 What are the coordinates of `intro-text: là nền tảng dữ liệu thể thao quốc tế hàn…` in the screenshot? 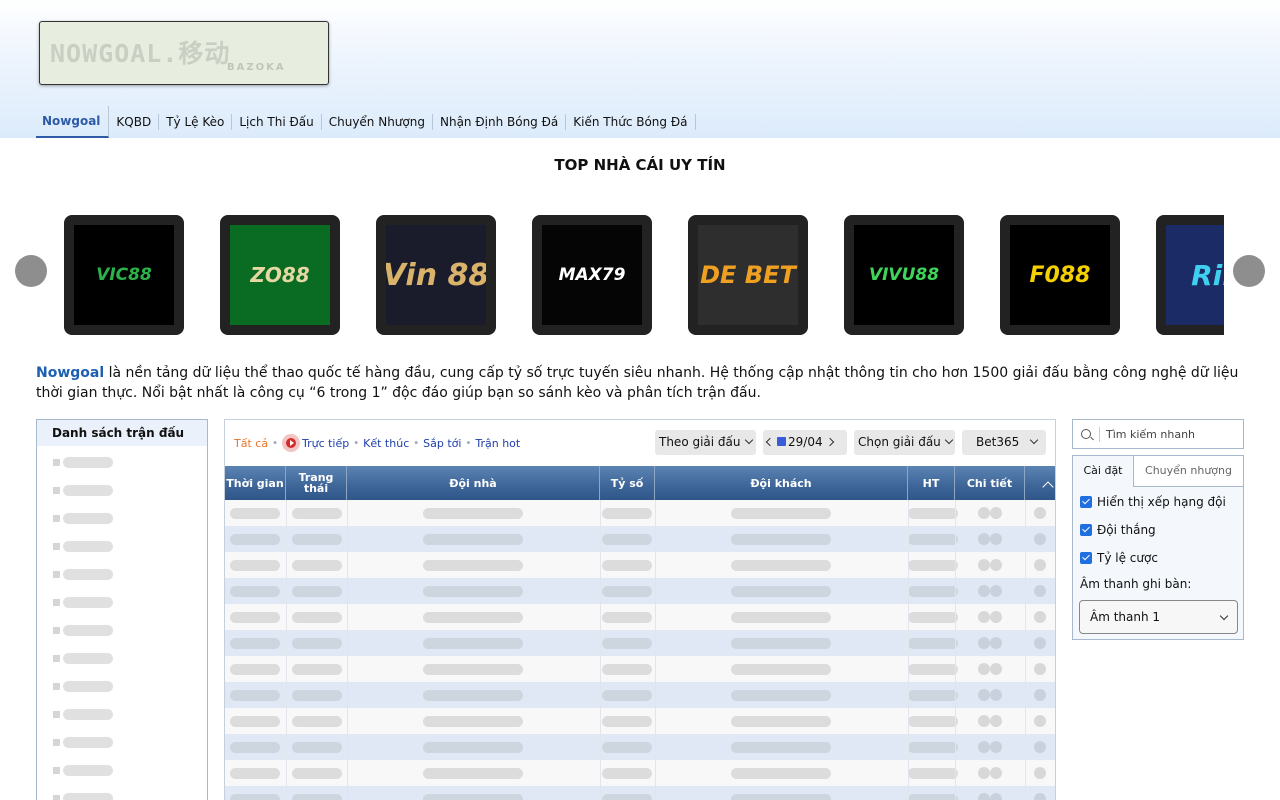 It's located at (637, 383).